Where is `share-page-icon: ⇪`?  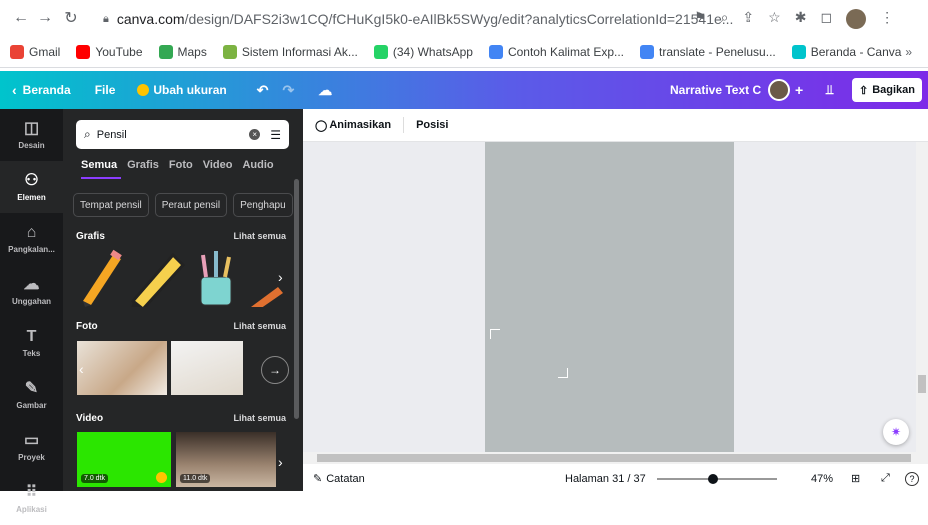
share-page-icon: ⇪ is located at coordinates (748, 19).